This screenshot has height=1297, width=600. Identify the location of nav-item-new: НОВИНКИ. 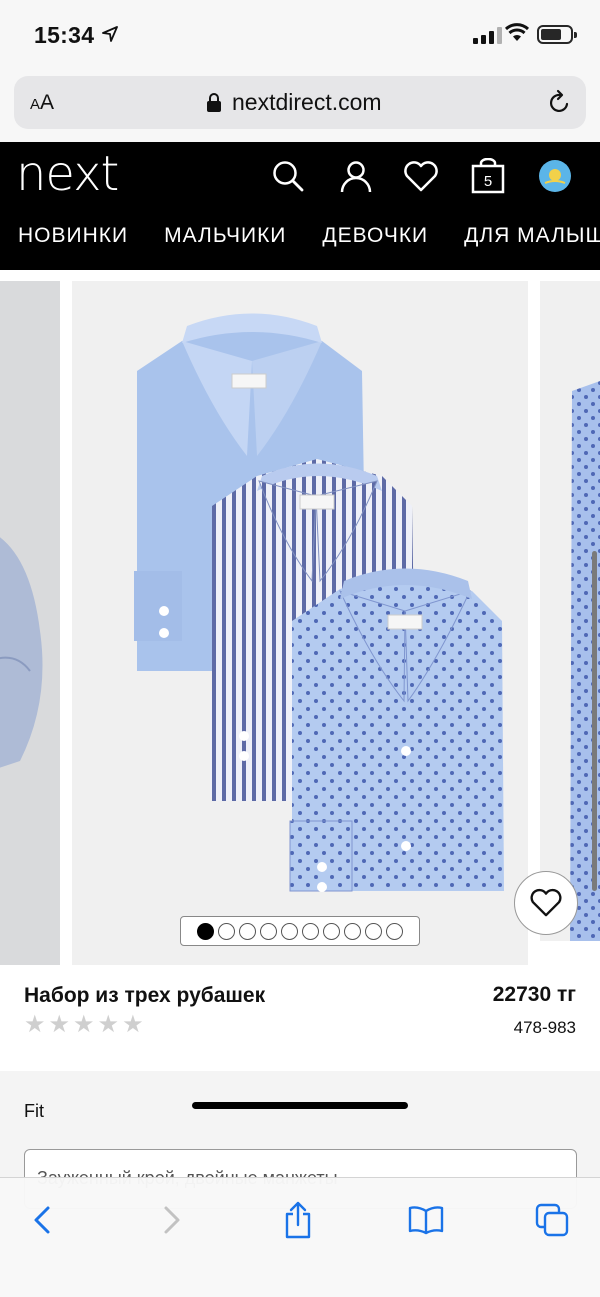
(73, 236).